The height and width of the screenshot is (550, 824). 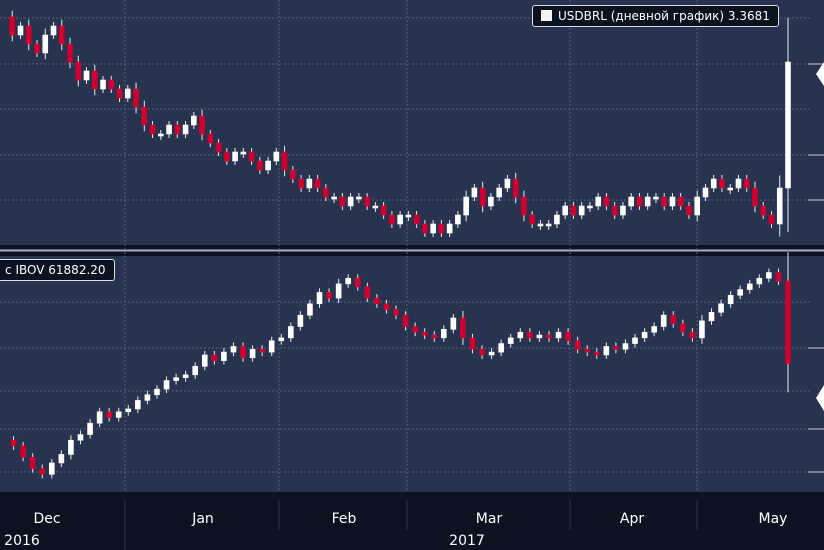 I want to click on month-label-feb: Feb, so click(x=344, y=519).